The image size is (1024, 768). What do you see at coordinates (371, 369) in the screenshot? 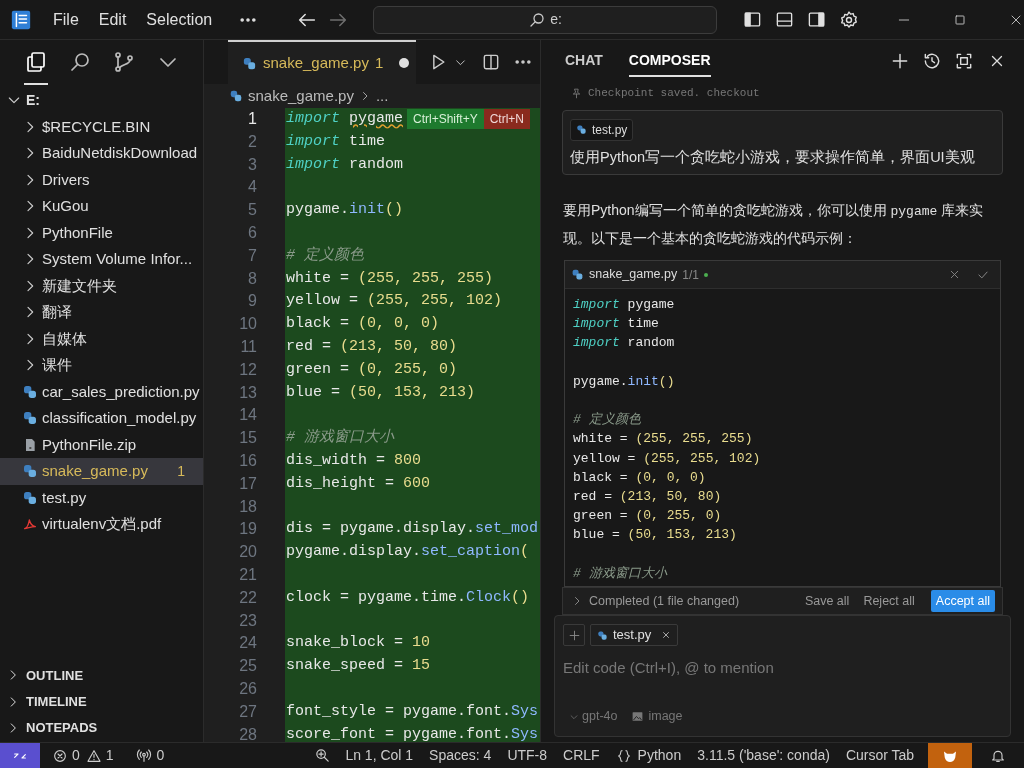
I see `code-line: green = (0, 255, 0)` at bounding box center [371, 369].